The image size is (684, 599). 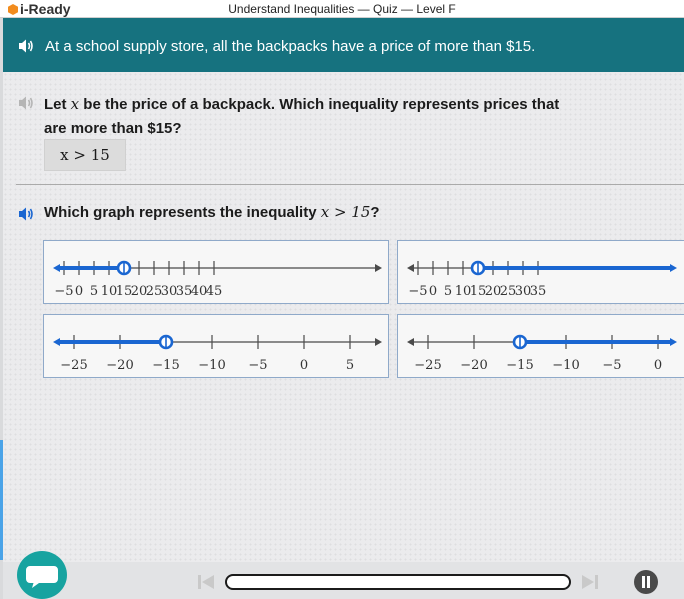 What do you see at coordinates (42, 575) in the screenshot?
I see `chat-bubble-icon` at bounding box center [42, 575].